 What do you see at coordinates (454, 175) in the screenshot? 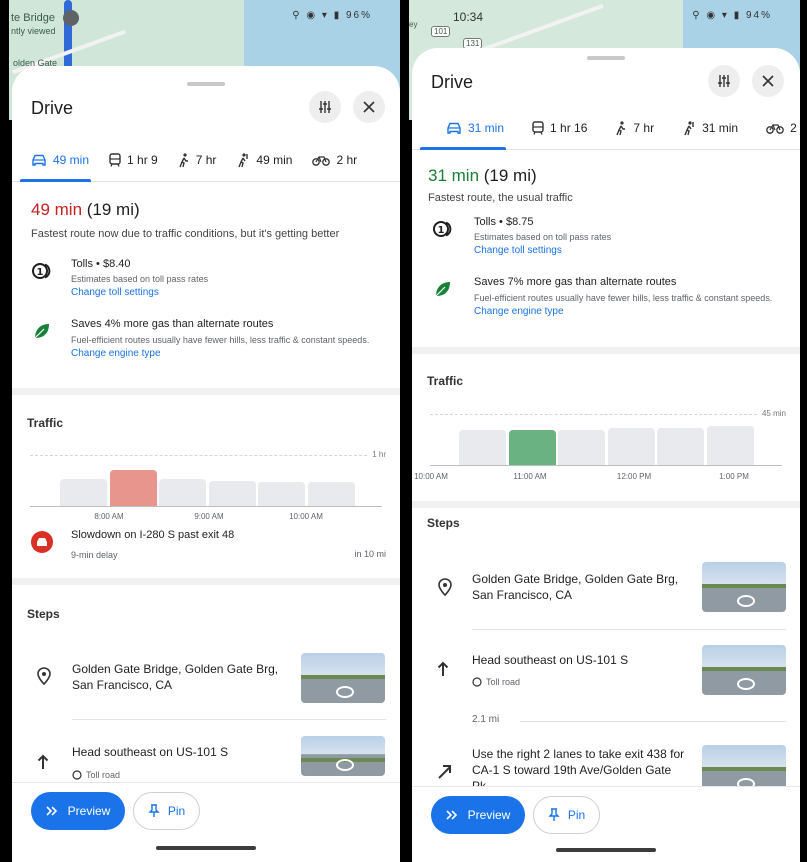
I see `eta-time: 31 min` at bounding box center [454, 175].